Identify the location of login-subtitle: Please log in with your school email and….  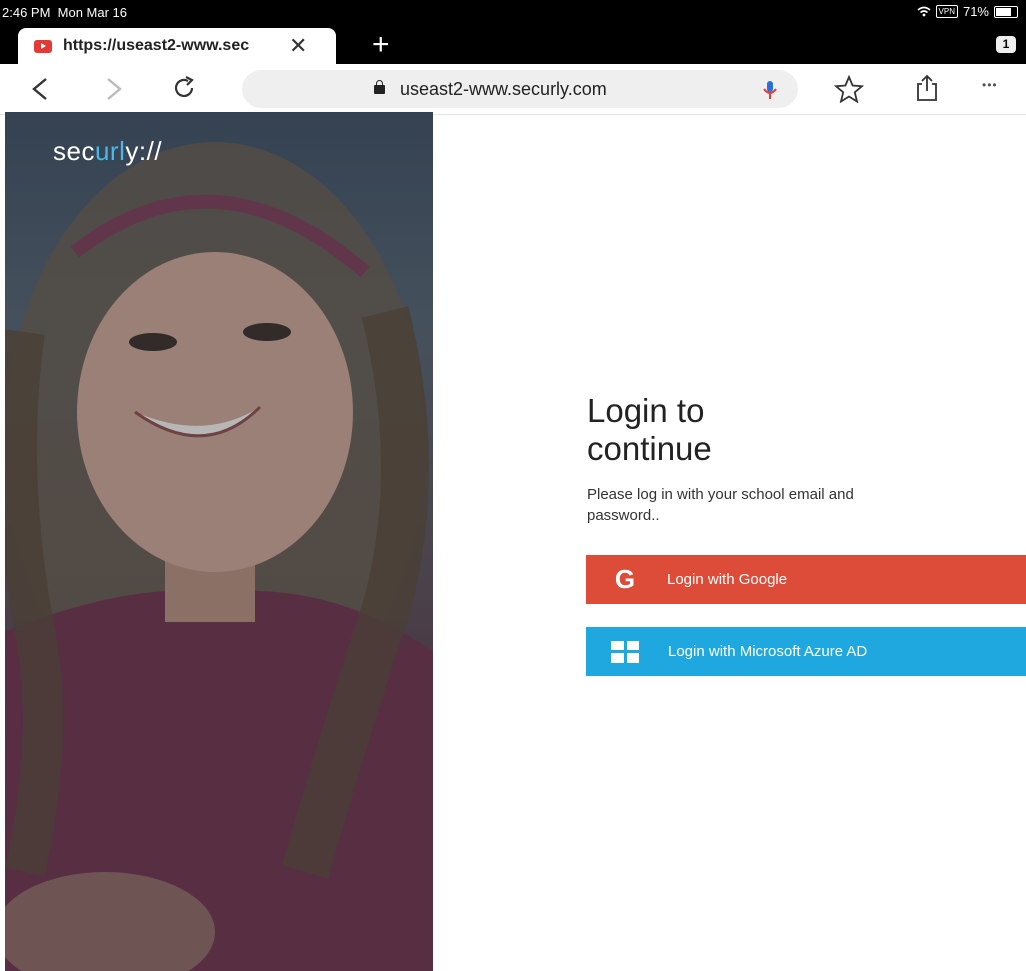
(720, 505).